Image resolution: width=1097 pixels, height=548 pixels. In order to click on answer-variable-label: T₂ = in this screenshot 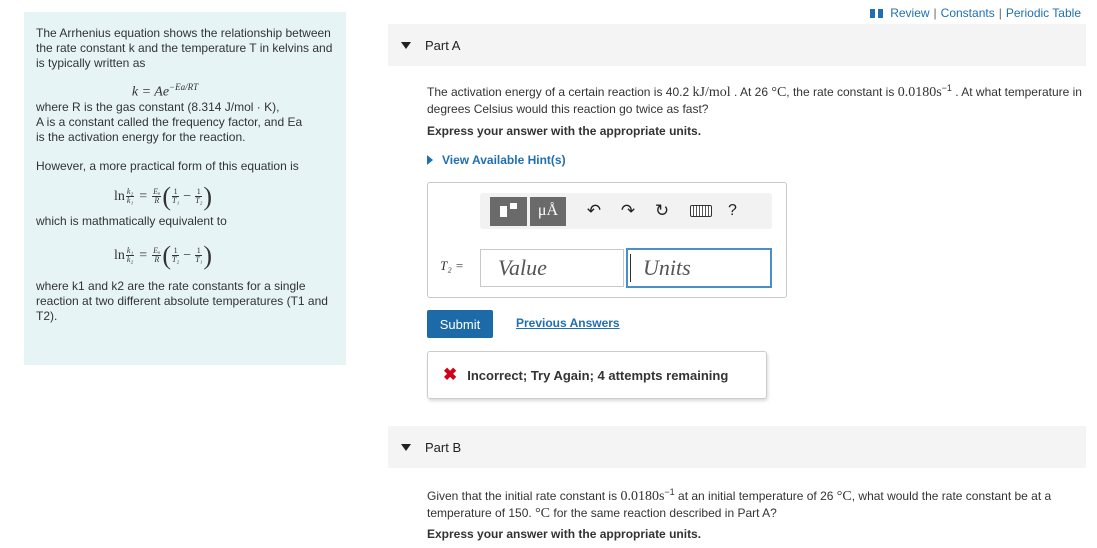, I will do `click(452, 265)`.